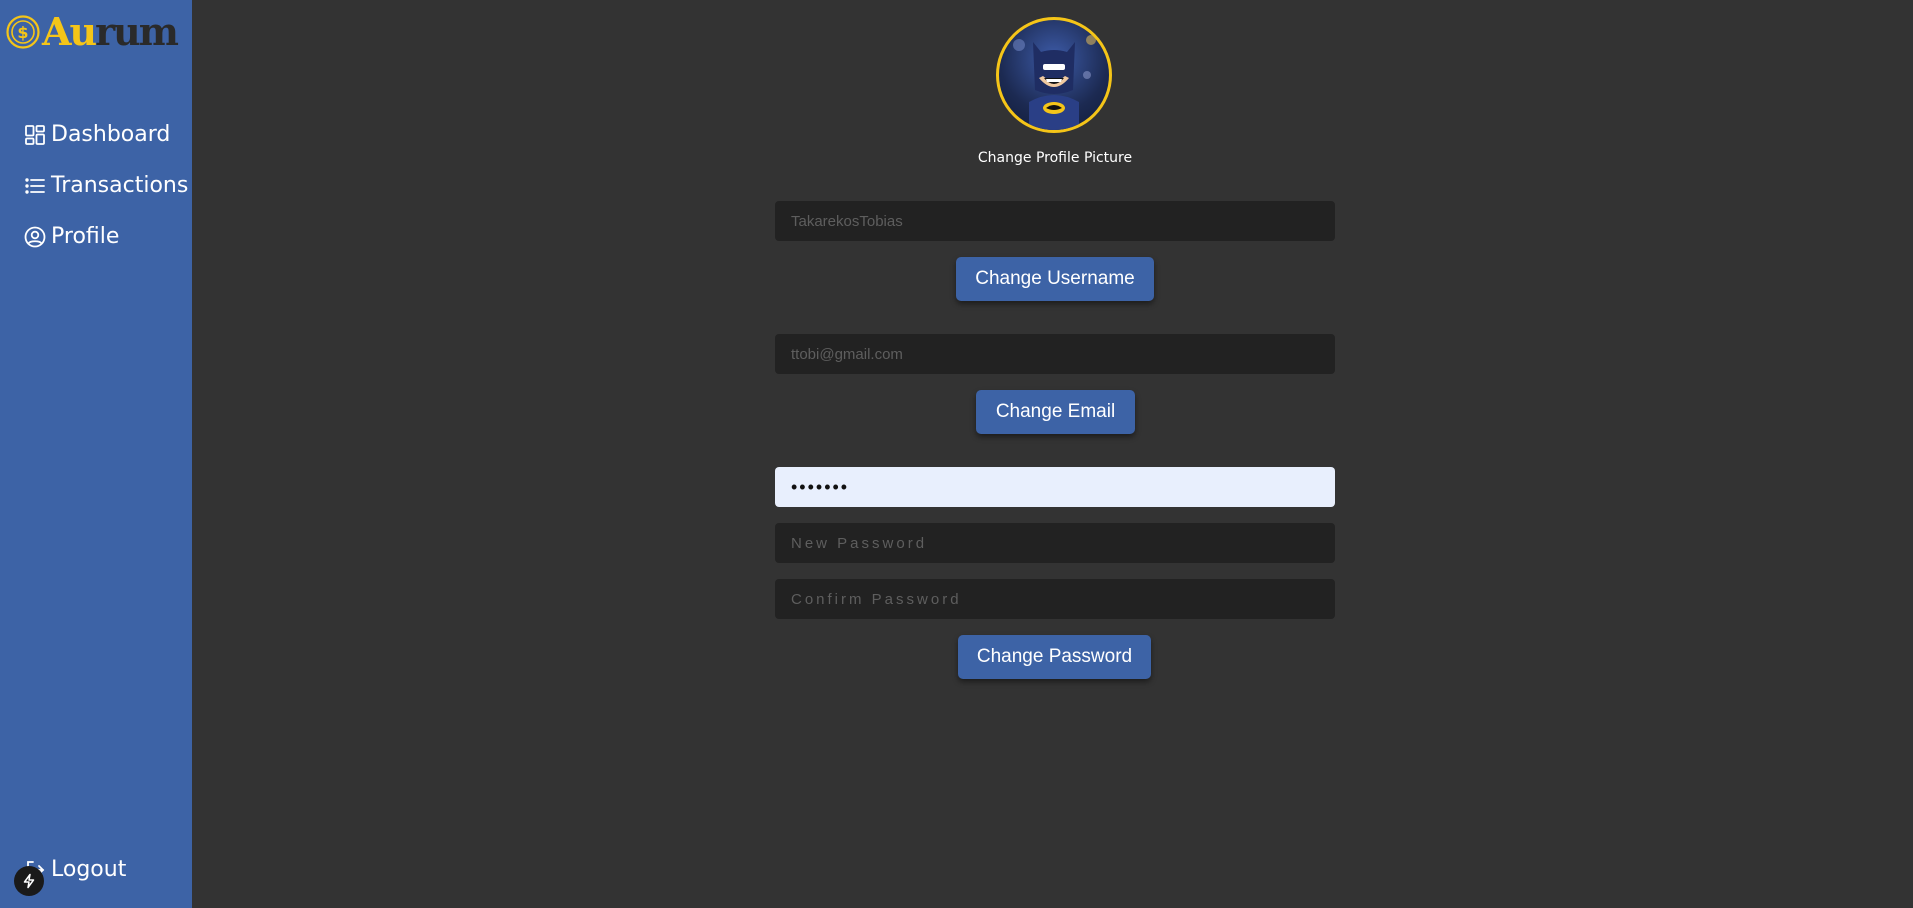 The height and width of the screenshot is (908, 1913). I want to click on change-profile-picture-link: Change Profile Picture, so click(1055, 158).